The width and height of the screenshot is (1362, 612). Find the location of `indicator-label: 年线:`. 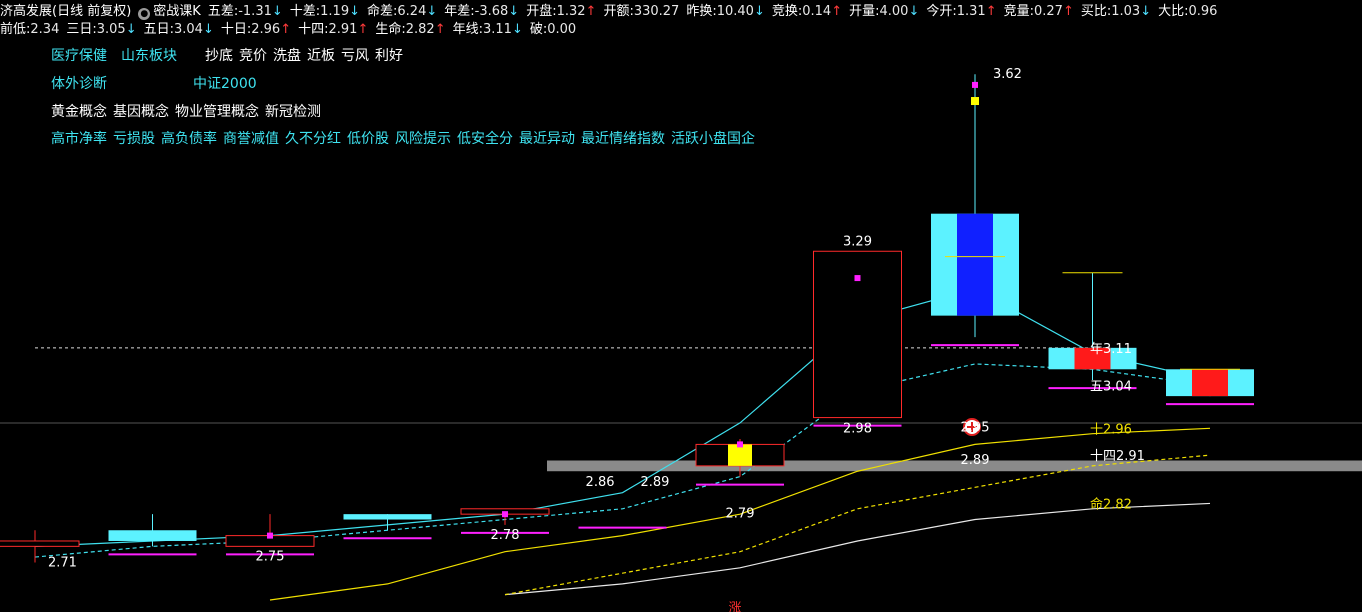

indicator-label: 年线: is located at coordinates (467, 29).